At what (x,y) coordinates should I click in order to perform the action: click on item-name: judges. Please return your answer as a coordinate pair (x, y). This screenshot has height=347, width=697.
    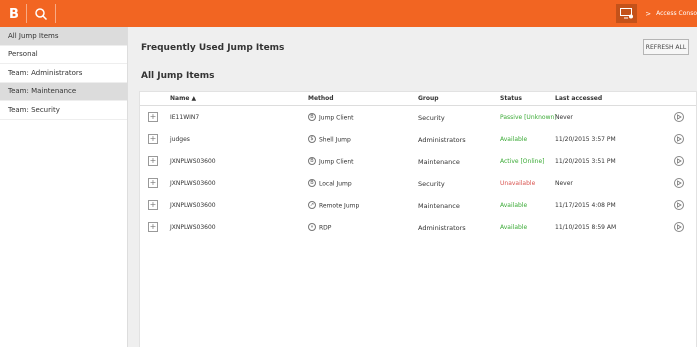
    Looking at the image, I should click on (180, 139).